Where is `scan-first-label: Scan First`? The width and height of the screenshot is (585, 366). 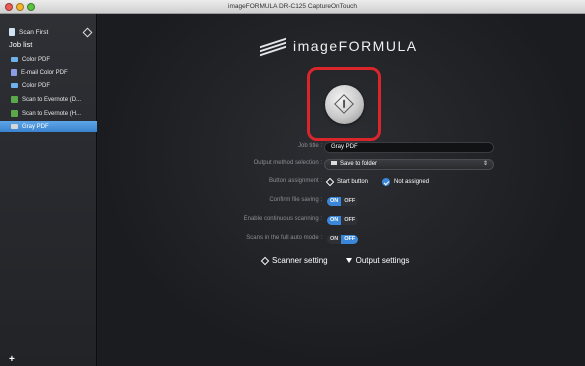 scan-first-label: Scan First is located at coordinates (34, 32).